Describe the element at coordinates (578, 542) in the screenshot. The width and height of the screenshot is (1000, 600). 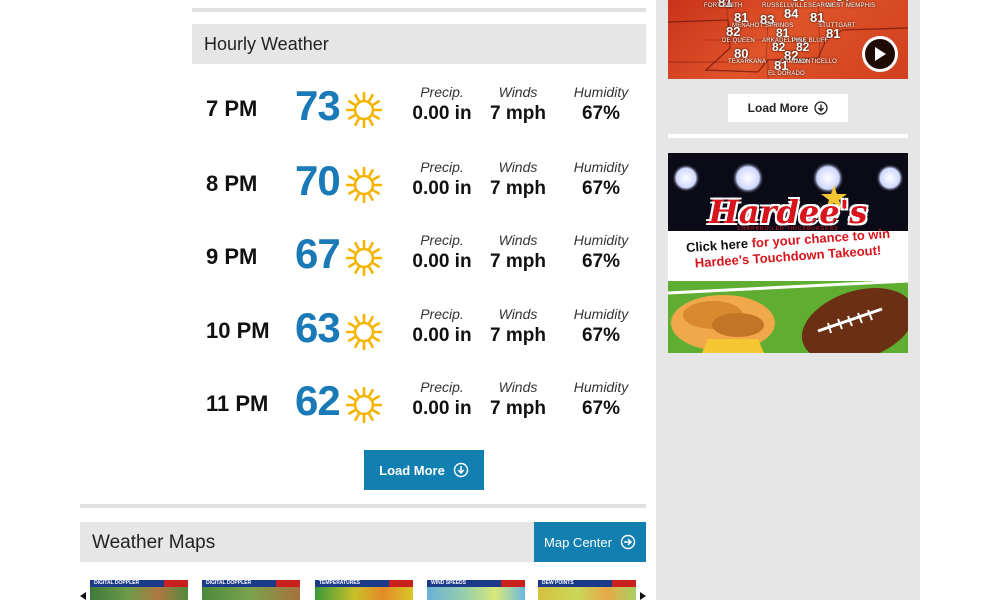
I see `map-center-label: Map Center` at that location.